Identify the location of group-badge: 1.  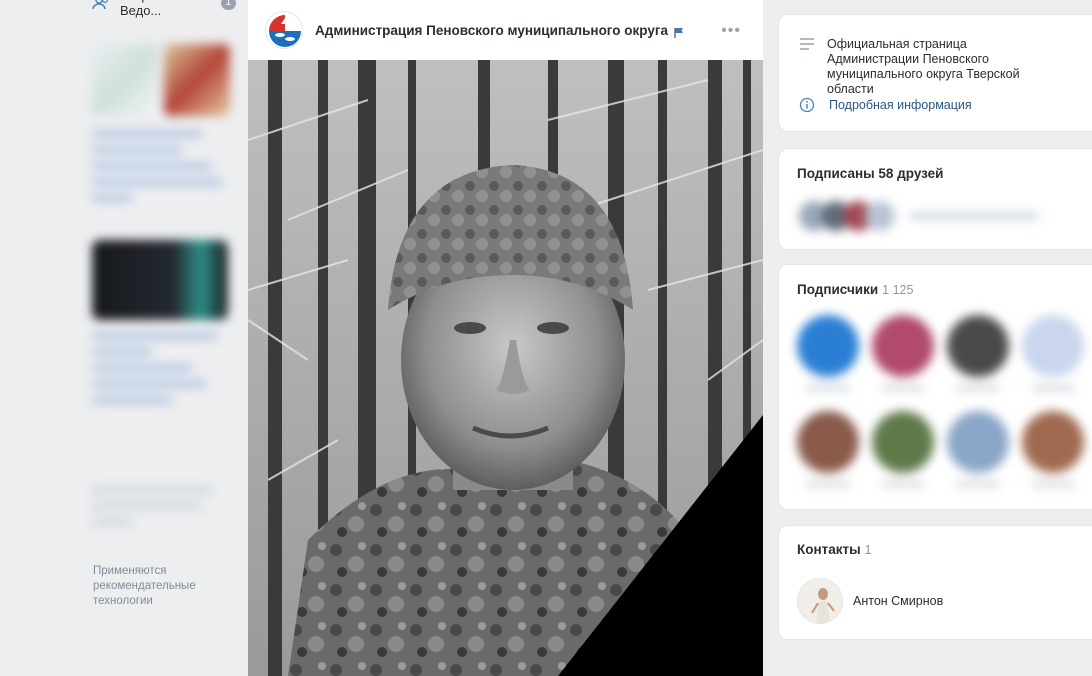
(228, 5).